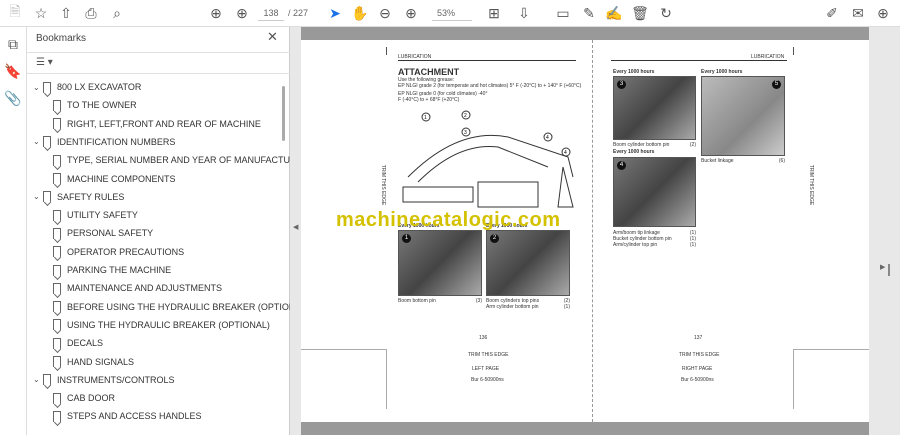 This screenshot has height=435, width=900. What do you see at coordinates (104, 142) in the screenshot?
I see `bookmark-item: ⌄ IDENTIFICATION NUMBERS` at bounding box center [104, 142].